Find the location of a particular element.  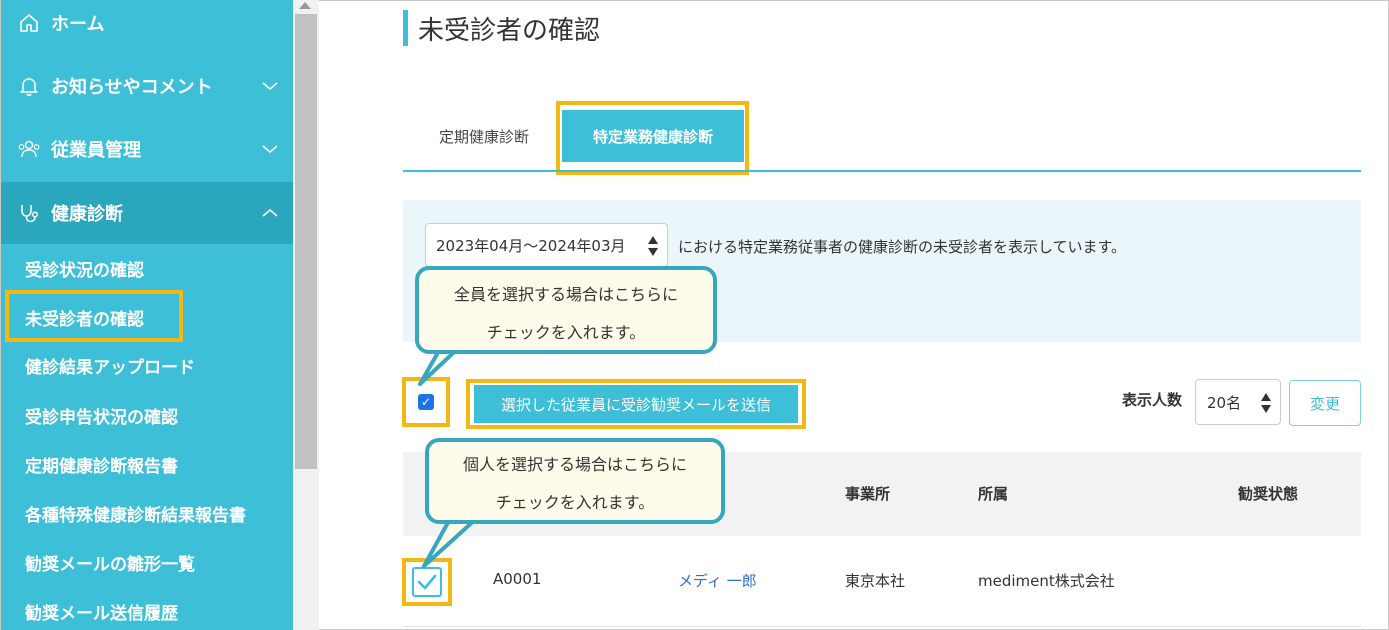

sidebar-subitem-upload: 健診結果アップロード is located at coordinates (147, 365).